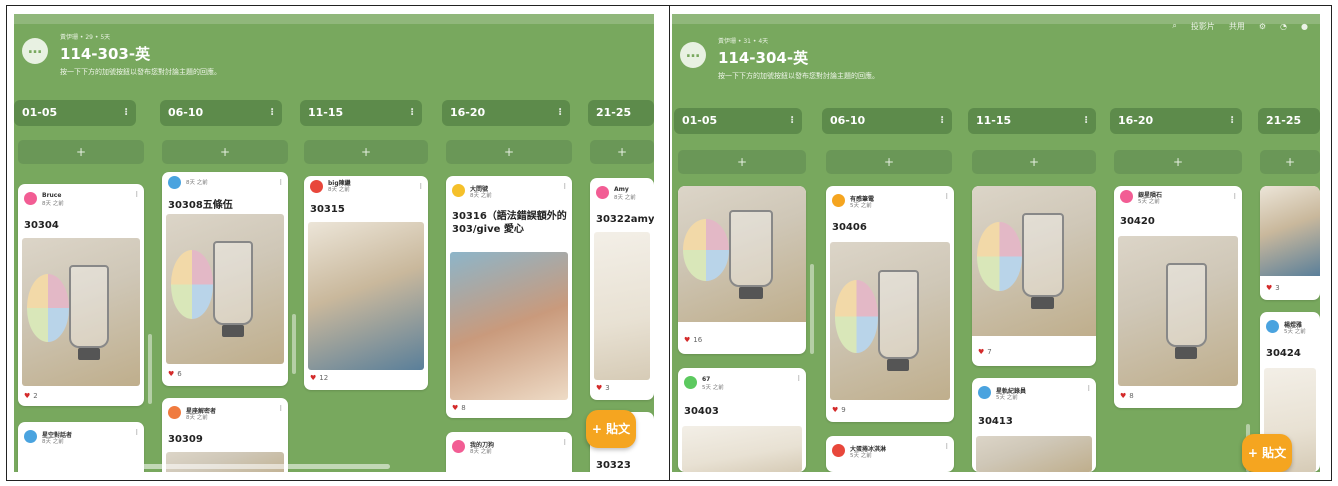  I want to click on post-card: 67 5天 之前 ⁝ 30403, so click(742, 420).